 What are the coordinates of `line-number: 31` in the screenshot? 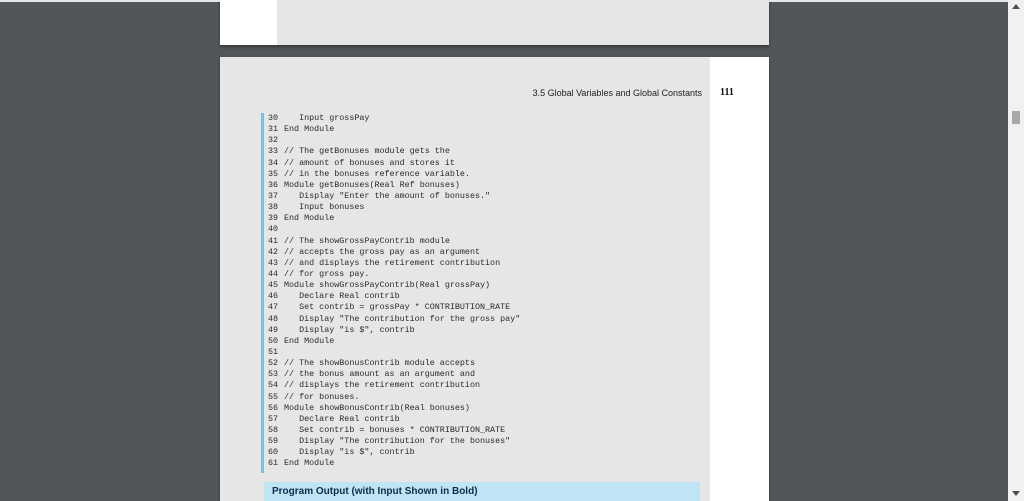 It's located at (273, 129).